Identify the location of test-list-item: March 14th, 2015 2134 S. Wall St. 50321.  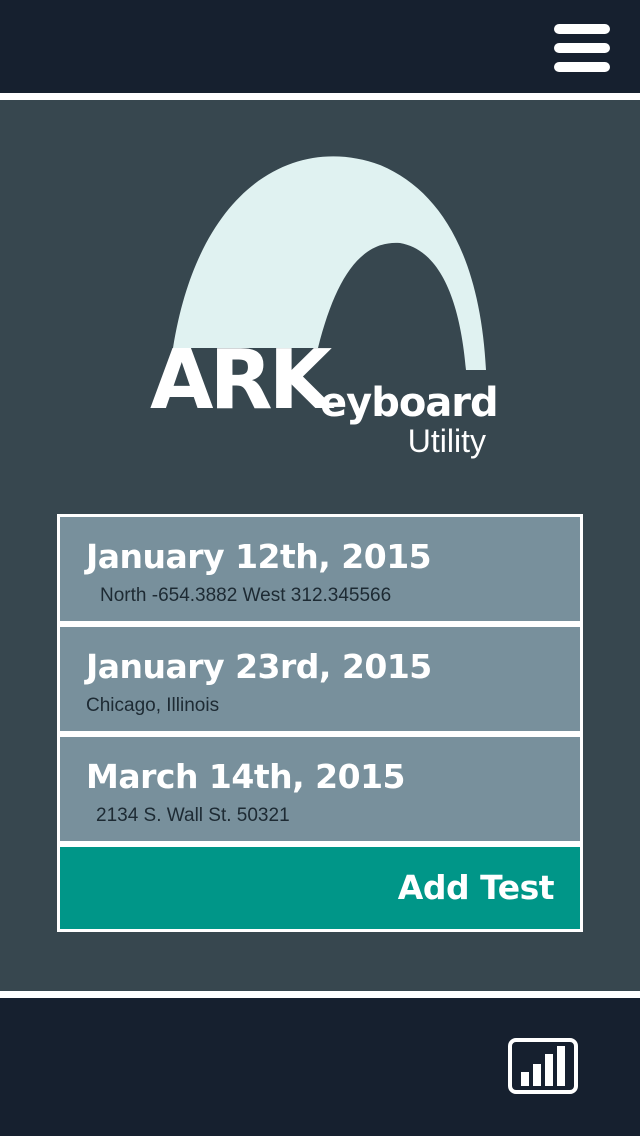
(320, 789).